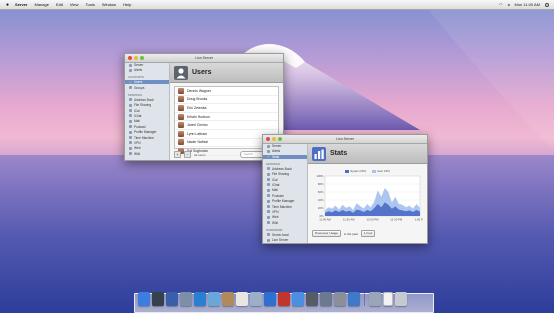 Image resolution: width=554 pixels, height=313 pixels. Describe the element at coordinates (149, 88) in the screenshot. I see `sidebar-item-groups: Groups` at that location.